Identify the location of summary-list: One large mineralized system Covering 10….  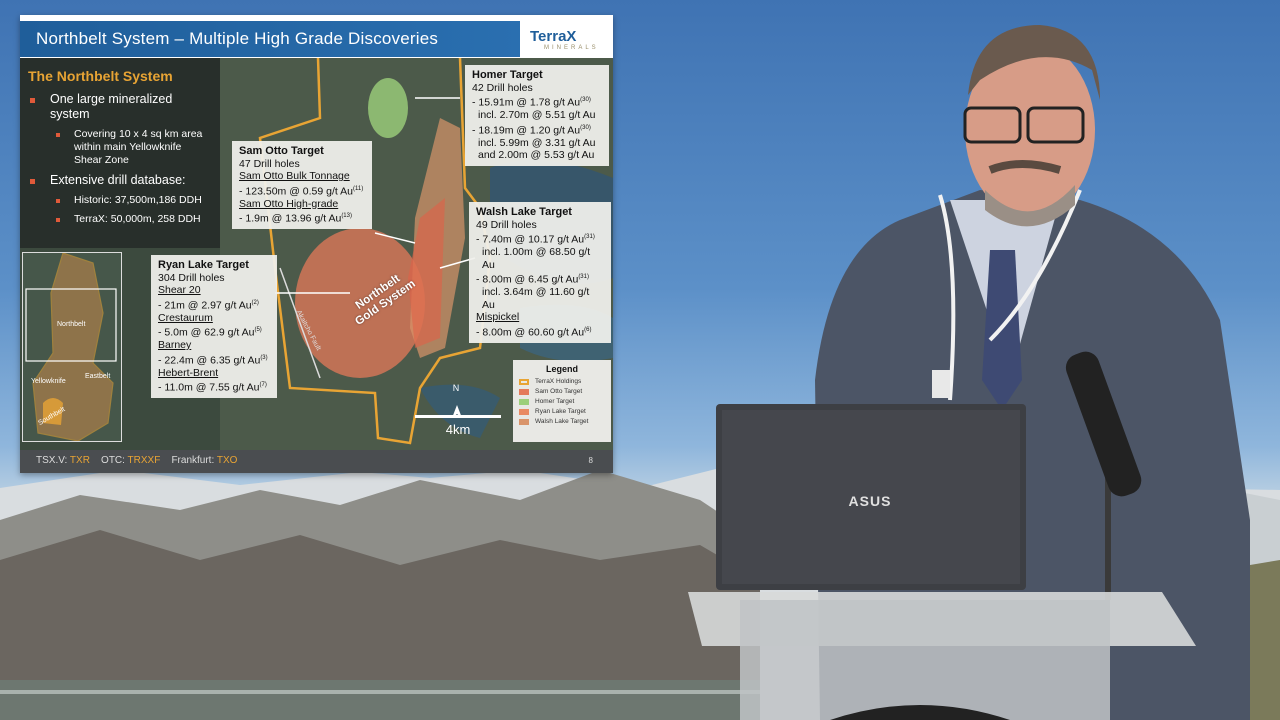
(120, 159).